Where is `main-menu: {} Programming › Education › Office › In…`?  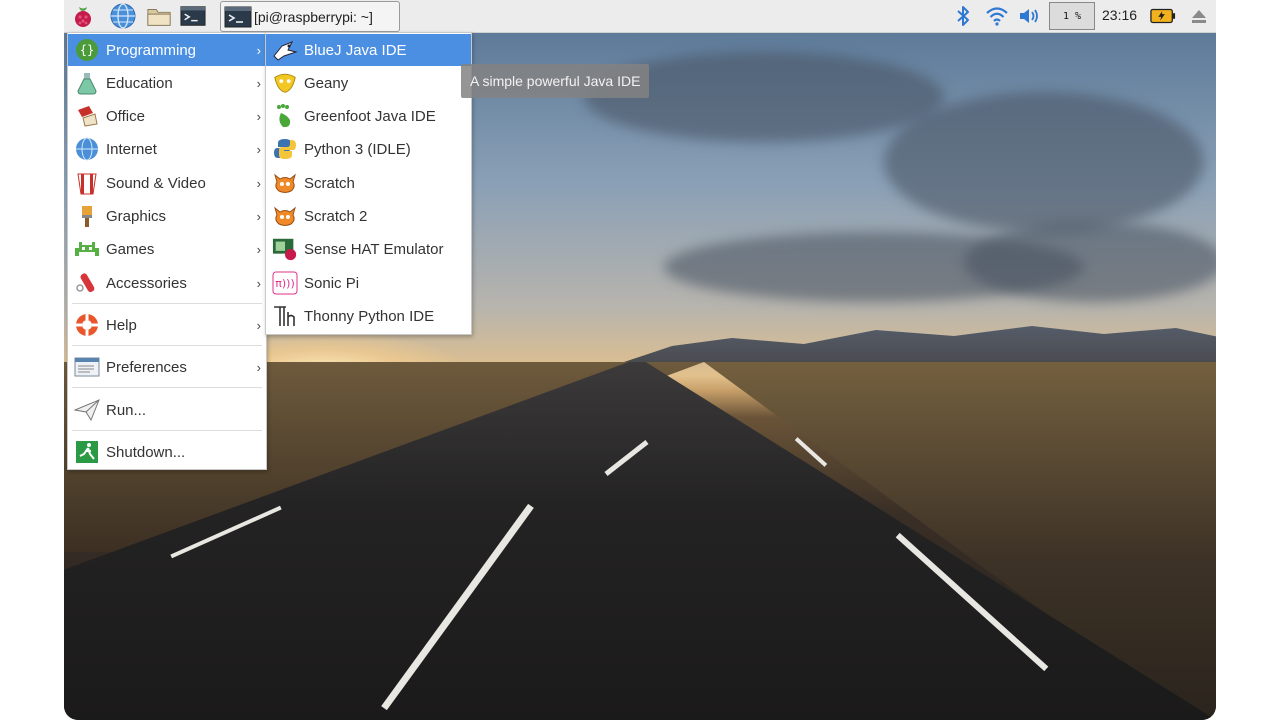
main-menu: {} Programming › Education › Office › In… is located at coordinates (167, 251).